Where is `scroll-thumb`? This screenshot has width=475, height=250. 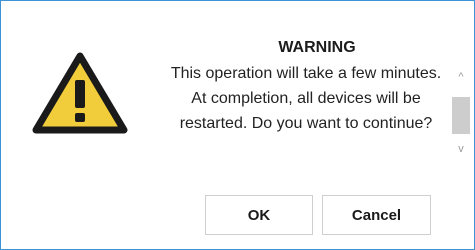 scroll-thumb is located at coordinates (461, 115).